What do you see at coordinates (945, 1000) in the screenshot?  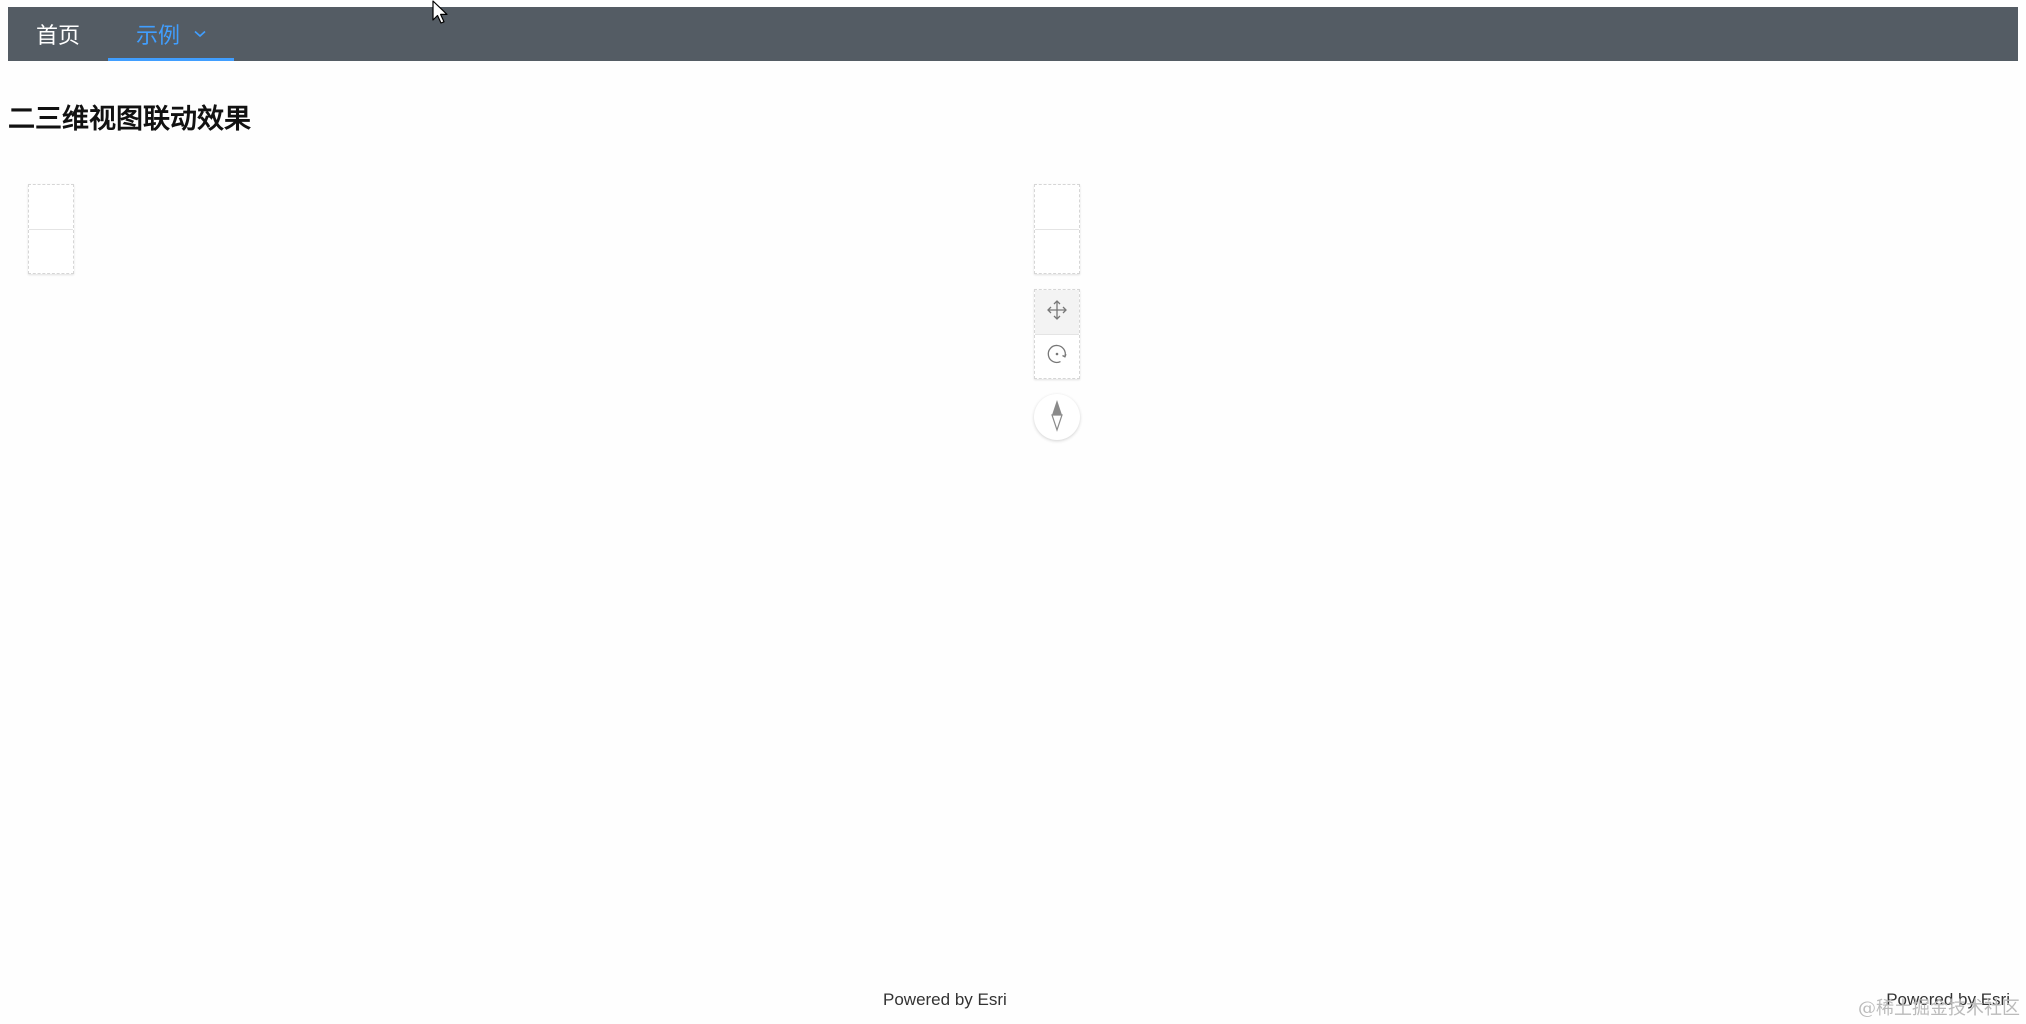 I see `attribution-2d: Powered by Esri` at bounding box center [945, 1000].